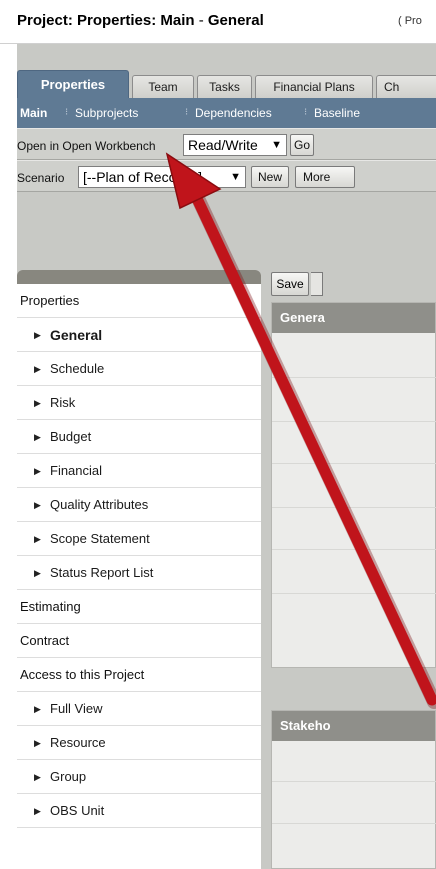 The width and height of the screenshot is (436, 869). I want to click on tab-ch: Ch, so click(406, 86).